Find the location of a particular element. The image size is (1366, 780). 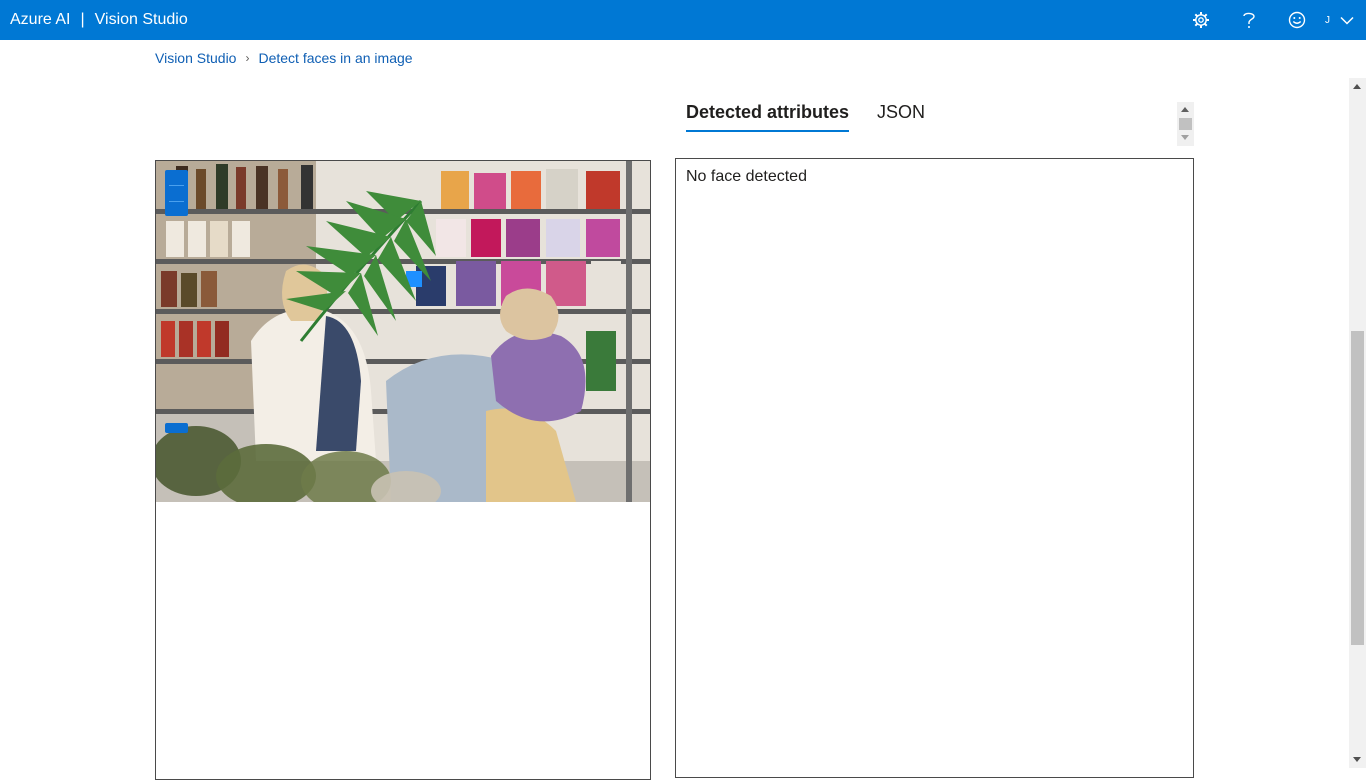

brand: Azure AI | Vision Studio is located at coordinates (94, 20).